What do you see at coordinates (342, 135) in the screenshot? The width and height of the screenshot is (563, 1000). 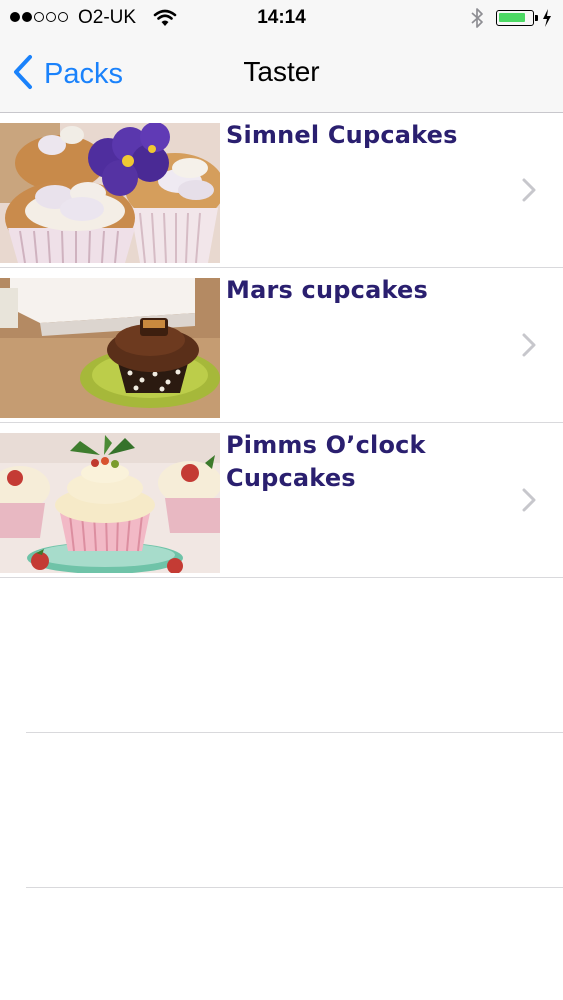 I see `recipe-title: Simnel Cupcakes` at bounding box center [342, 135].